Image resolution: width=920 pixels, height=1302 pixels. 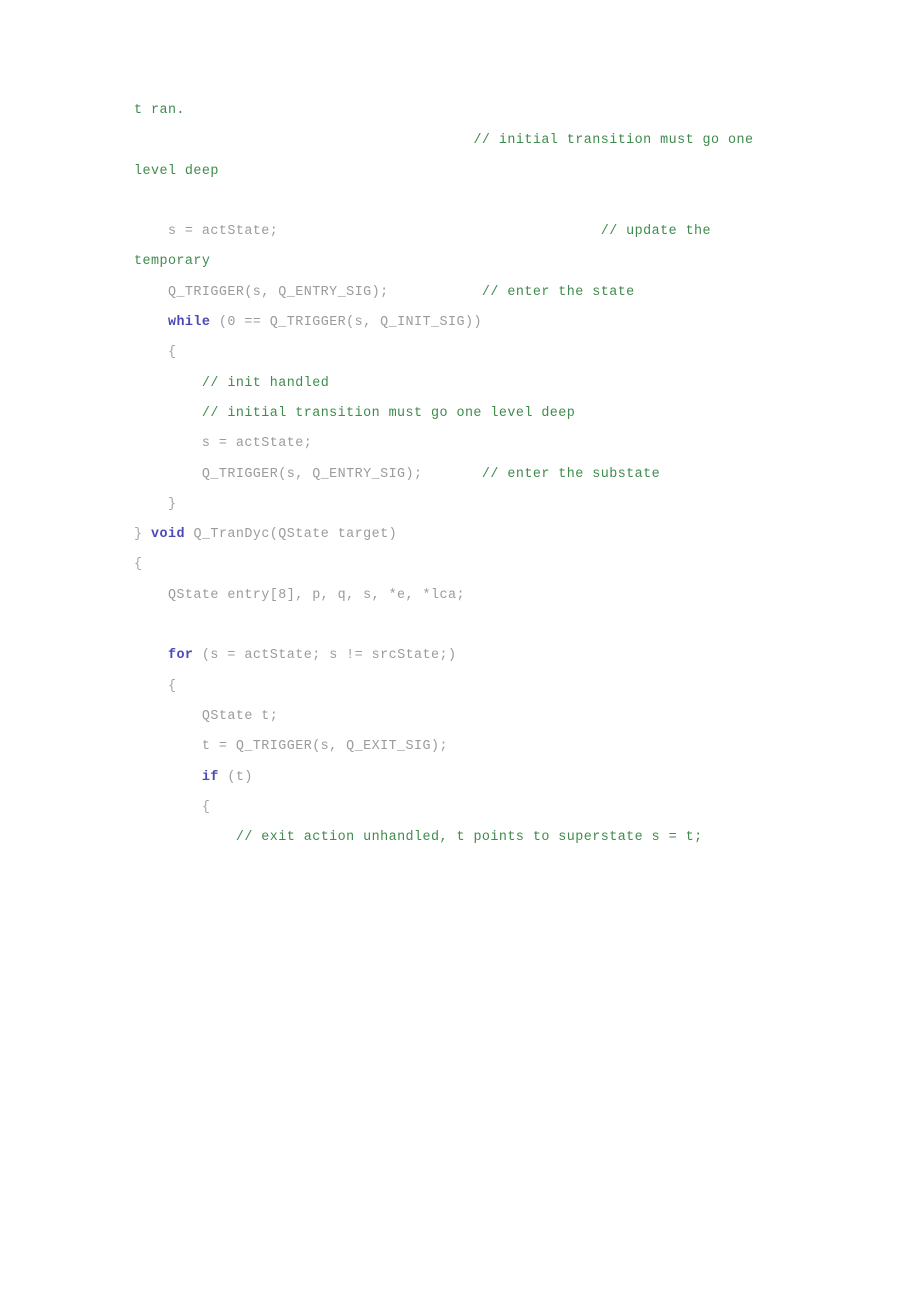 What do you see at coordinates (656, 232) in the screenshot?
I see `code-token-comment: // update the` at bounding box center [656, 232].